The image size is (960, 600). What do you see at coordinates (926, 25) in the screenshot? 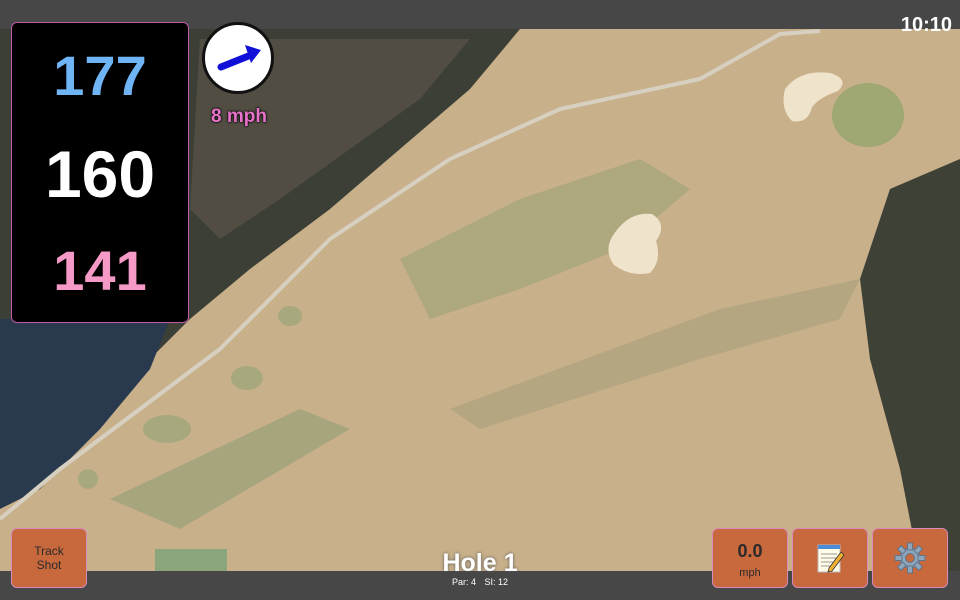
I see `clock: 10:10` at bounding box center [926, 25].